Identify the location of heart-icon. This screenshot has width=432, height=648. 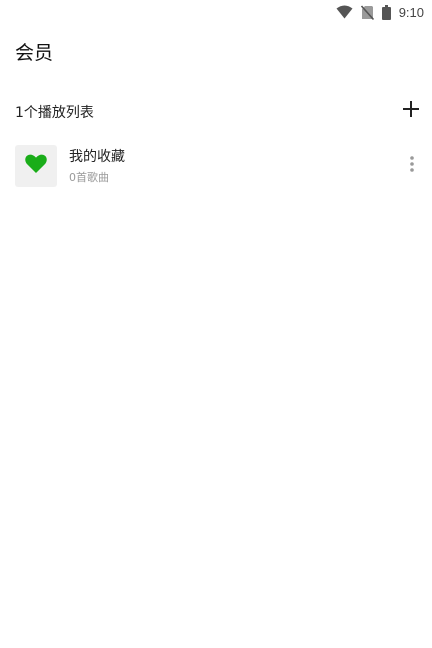
(36, 166).